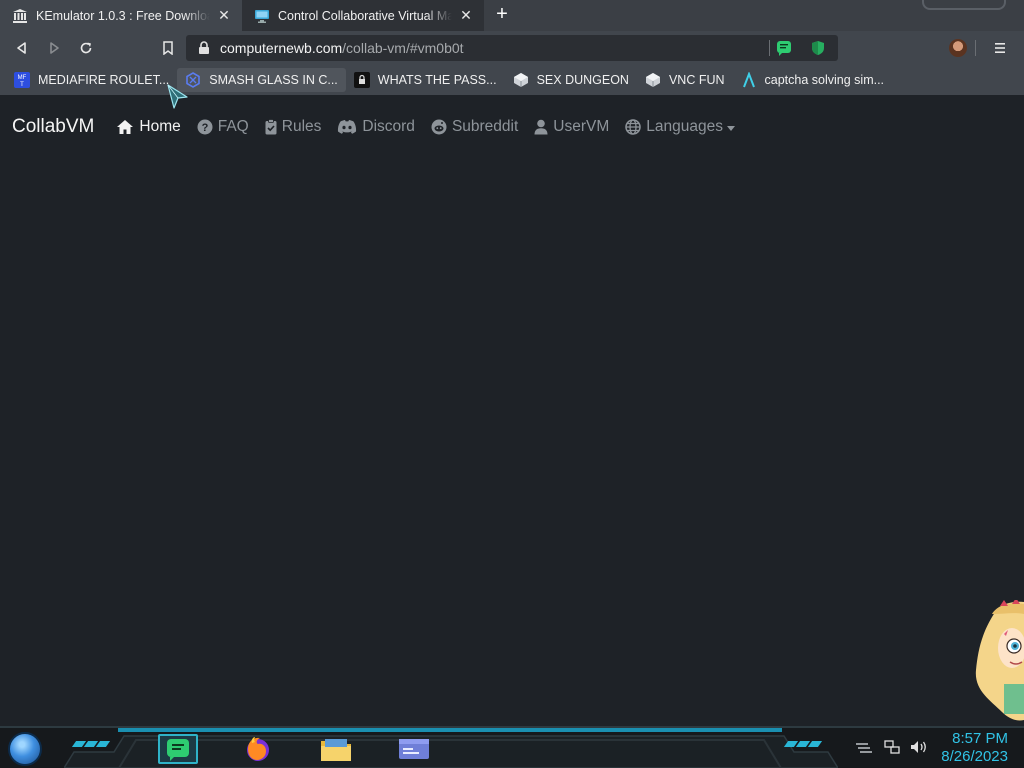  I want to click on dark-square-icon, so click(361, 80).